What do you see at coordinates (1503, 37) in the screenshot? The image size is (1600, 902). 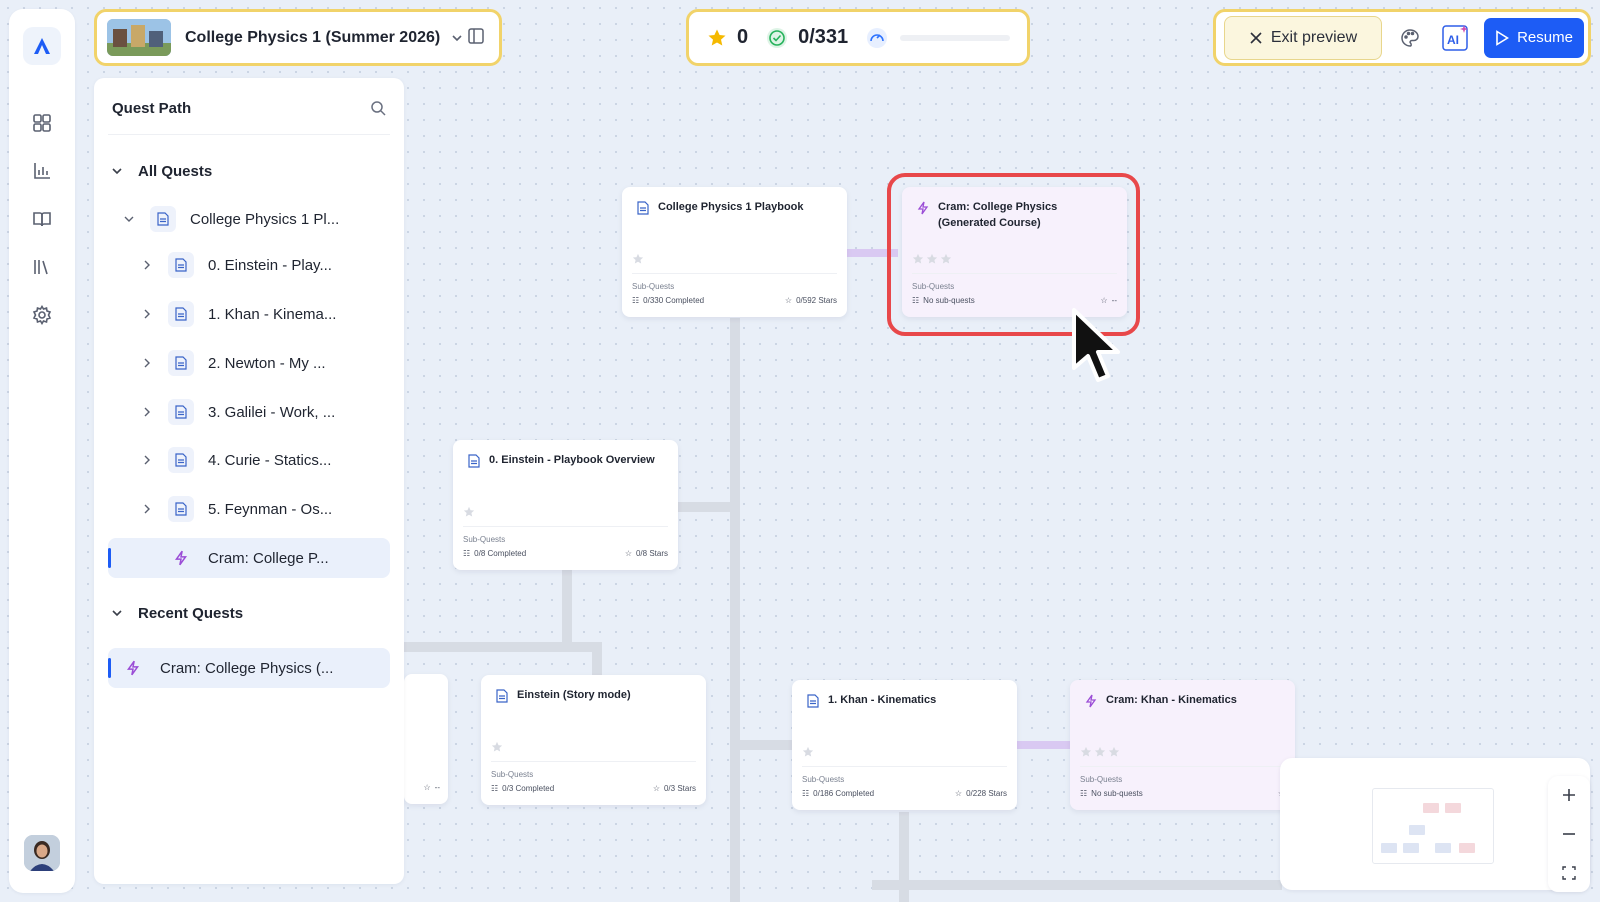 I see `play-icon` at bounding box center [1503, 37].